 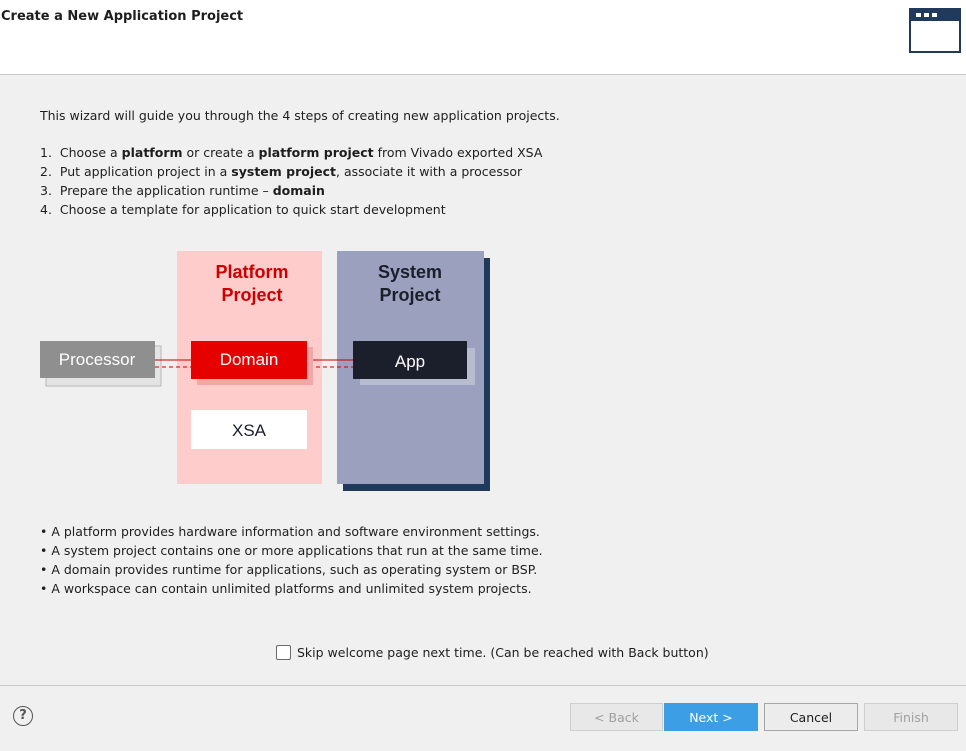 I want to click on step-number: 3., so click(x=46, y=190).